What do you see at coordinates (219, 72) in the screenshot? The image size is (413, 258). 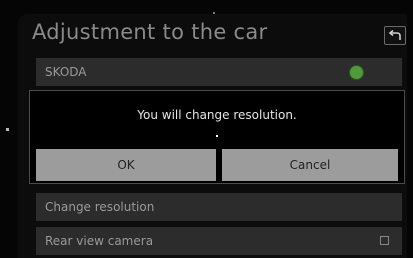 I see `list-item-skoda: SKODA` at bounding box center [219, 72].